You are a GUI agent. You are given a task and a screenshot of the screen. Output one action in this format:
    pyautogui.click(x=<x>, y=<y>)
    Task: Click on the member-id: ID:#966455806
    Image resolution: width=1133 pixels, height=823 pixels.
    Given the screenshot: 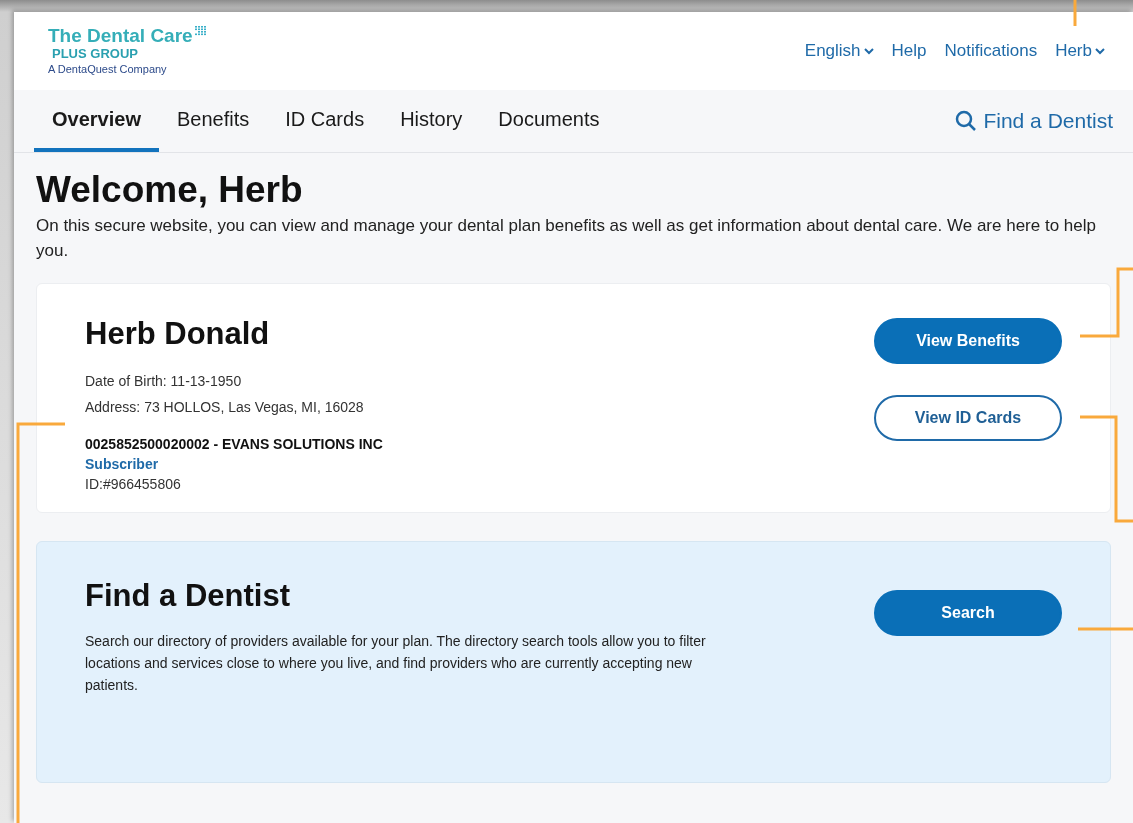 What is the action you would take?
    pyautogui.click(x=133, y=484)
    